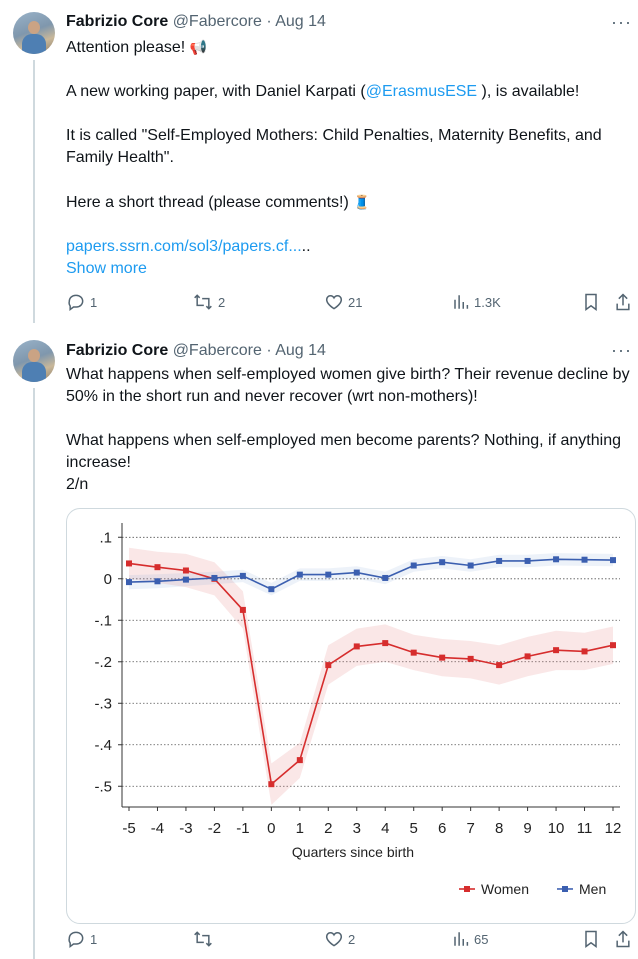 The height and width of the screenshot is (959, 638). I want to click on thread-line, so click(34, 673).